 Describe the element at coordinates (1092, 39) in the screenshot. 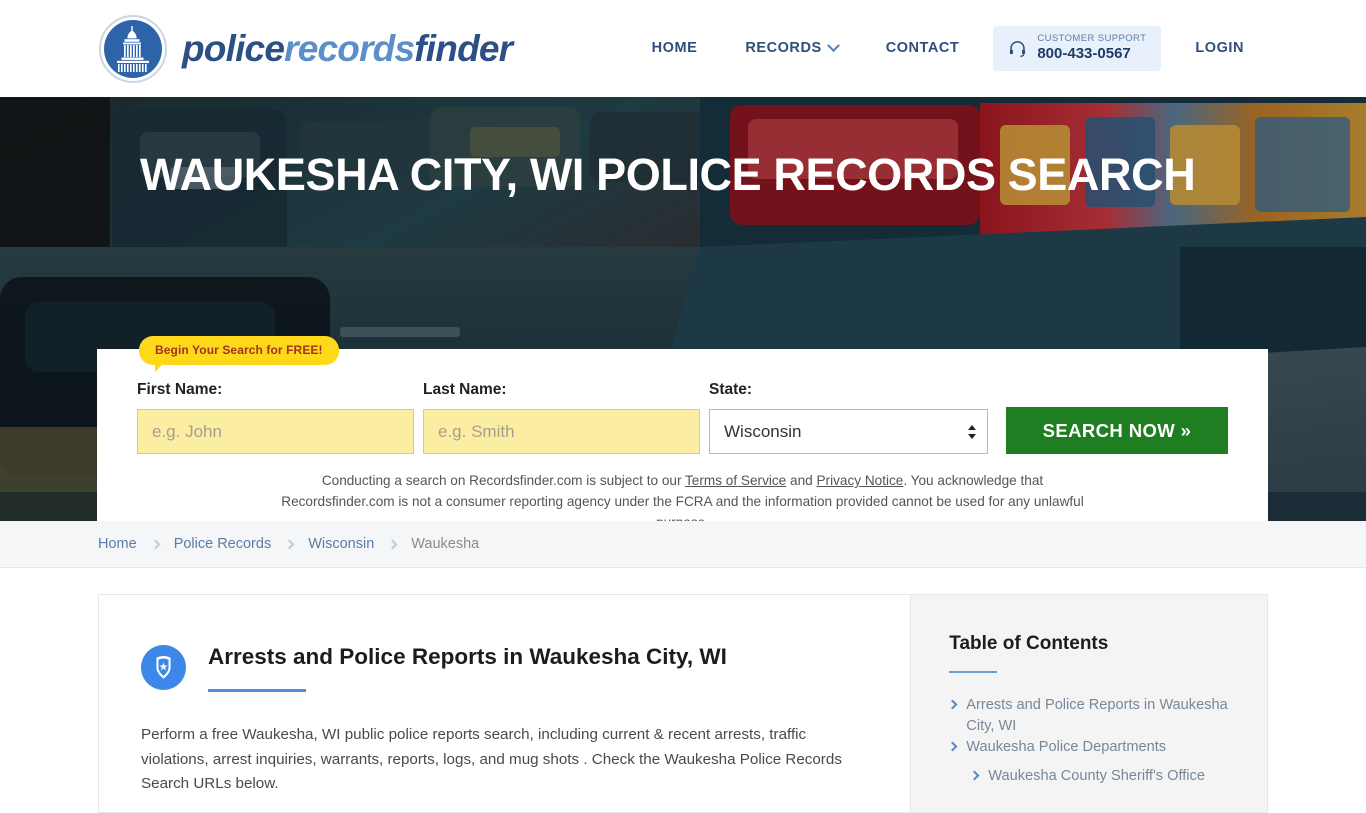

I see `support-label: CUSTOMER SUPPORT` at that location.